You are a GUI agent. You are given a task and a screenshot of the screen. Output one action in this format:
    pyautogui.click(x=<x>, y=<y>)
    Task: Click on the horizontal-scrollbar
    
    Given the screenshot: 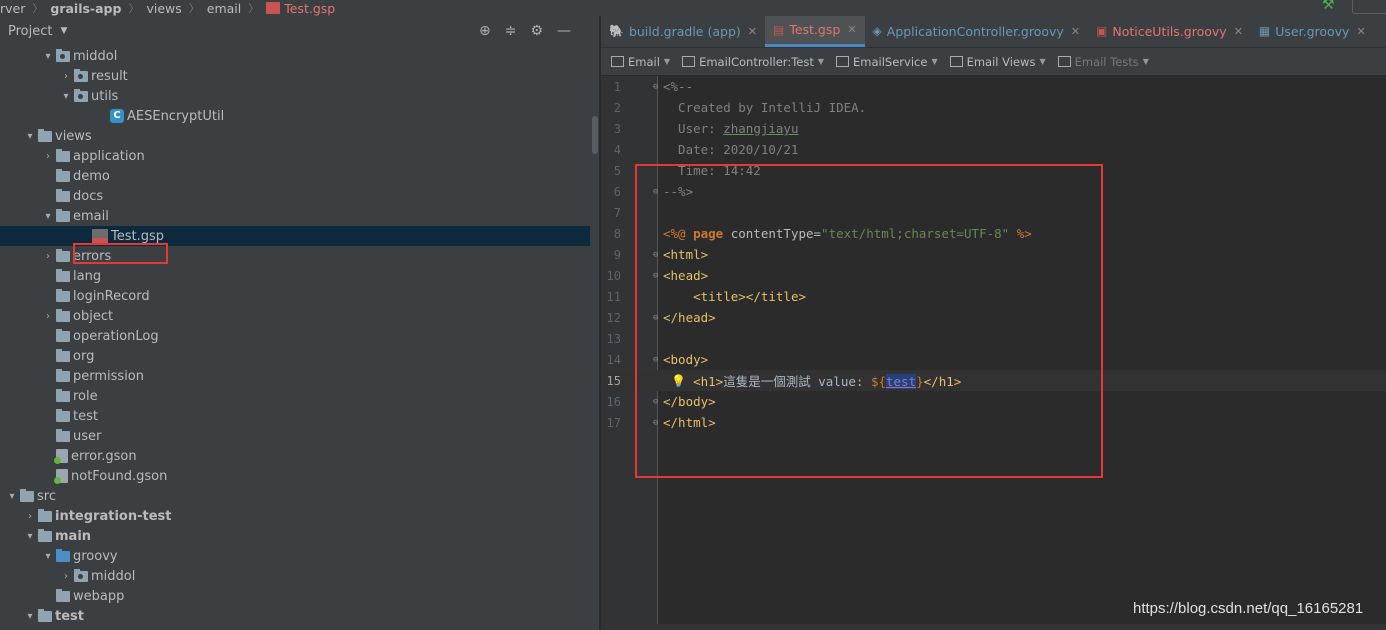 What is the action you would take?
    pyautogui.click(x=993, y=627)
    